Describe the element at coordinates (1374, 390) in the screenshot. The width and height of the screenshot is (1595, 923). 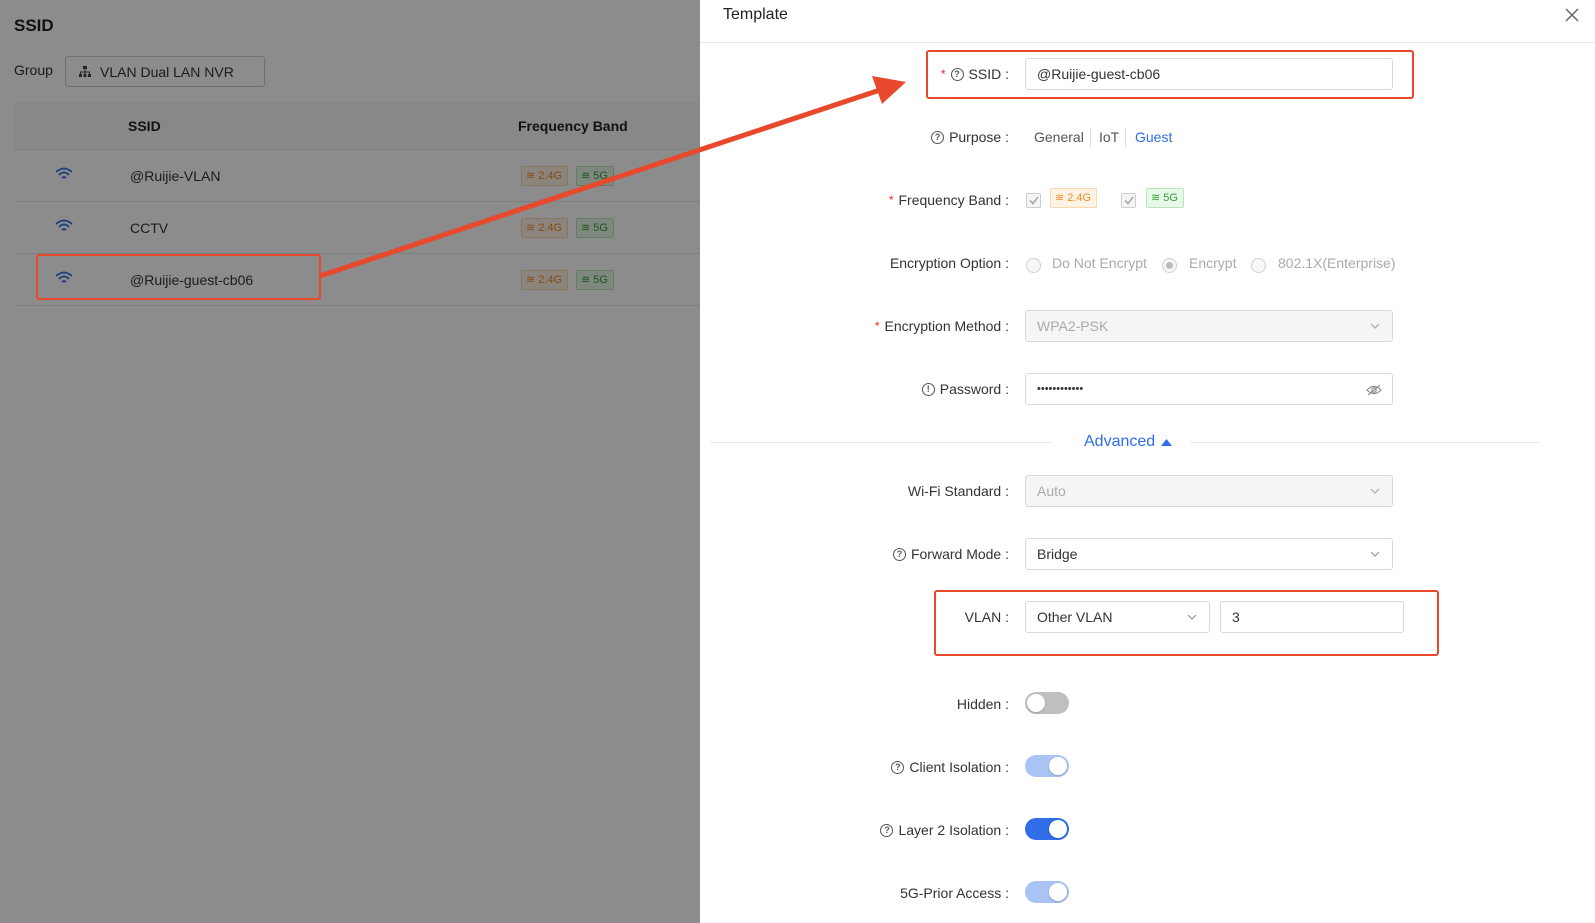
I see `eye-off-icon` at that location.